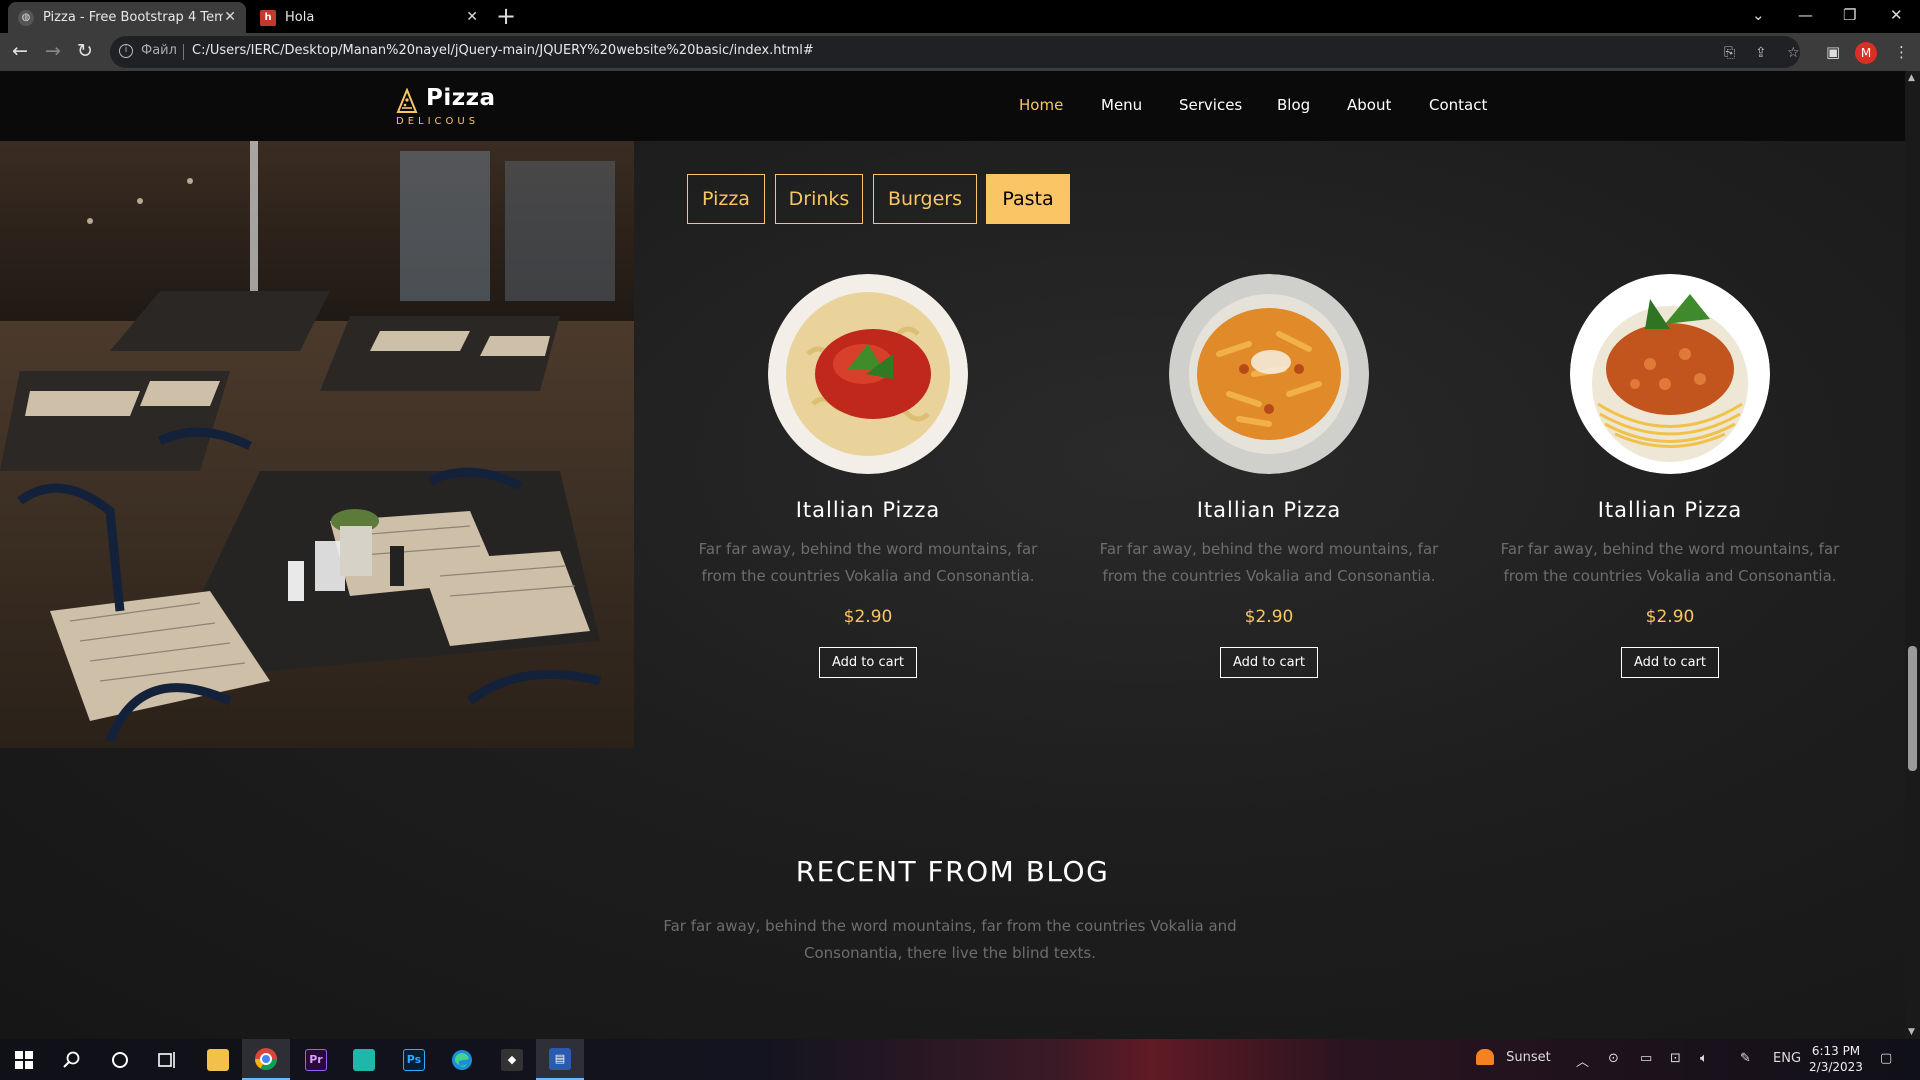 The height and width of the screenshot is (1080, 1920). I want to click on browser-tab-pizza: ◍ Pizza - Free Bootstrap 4 Templat ✕, so click(127, 17).